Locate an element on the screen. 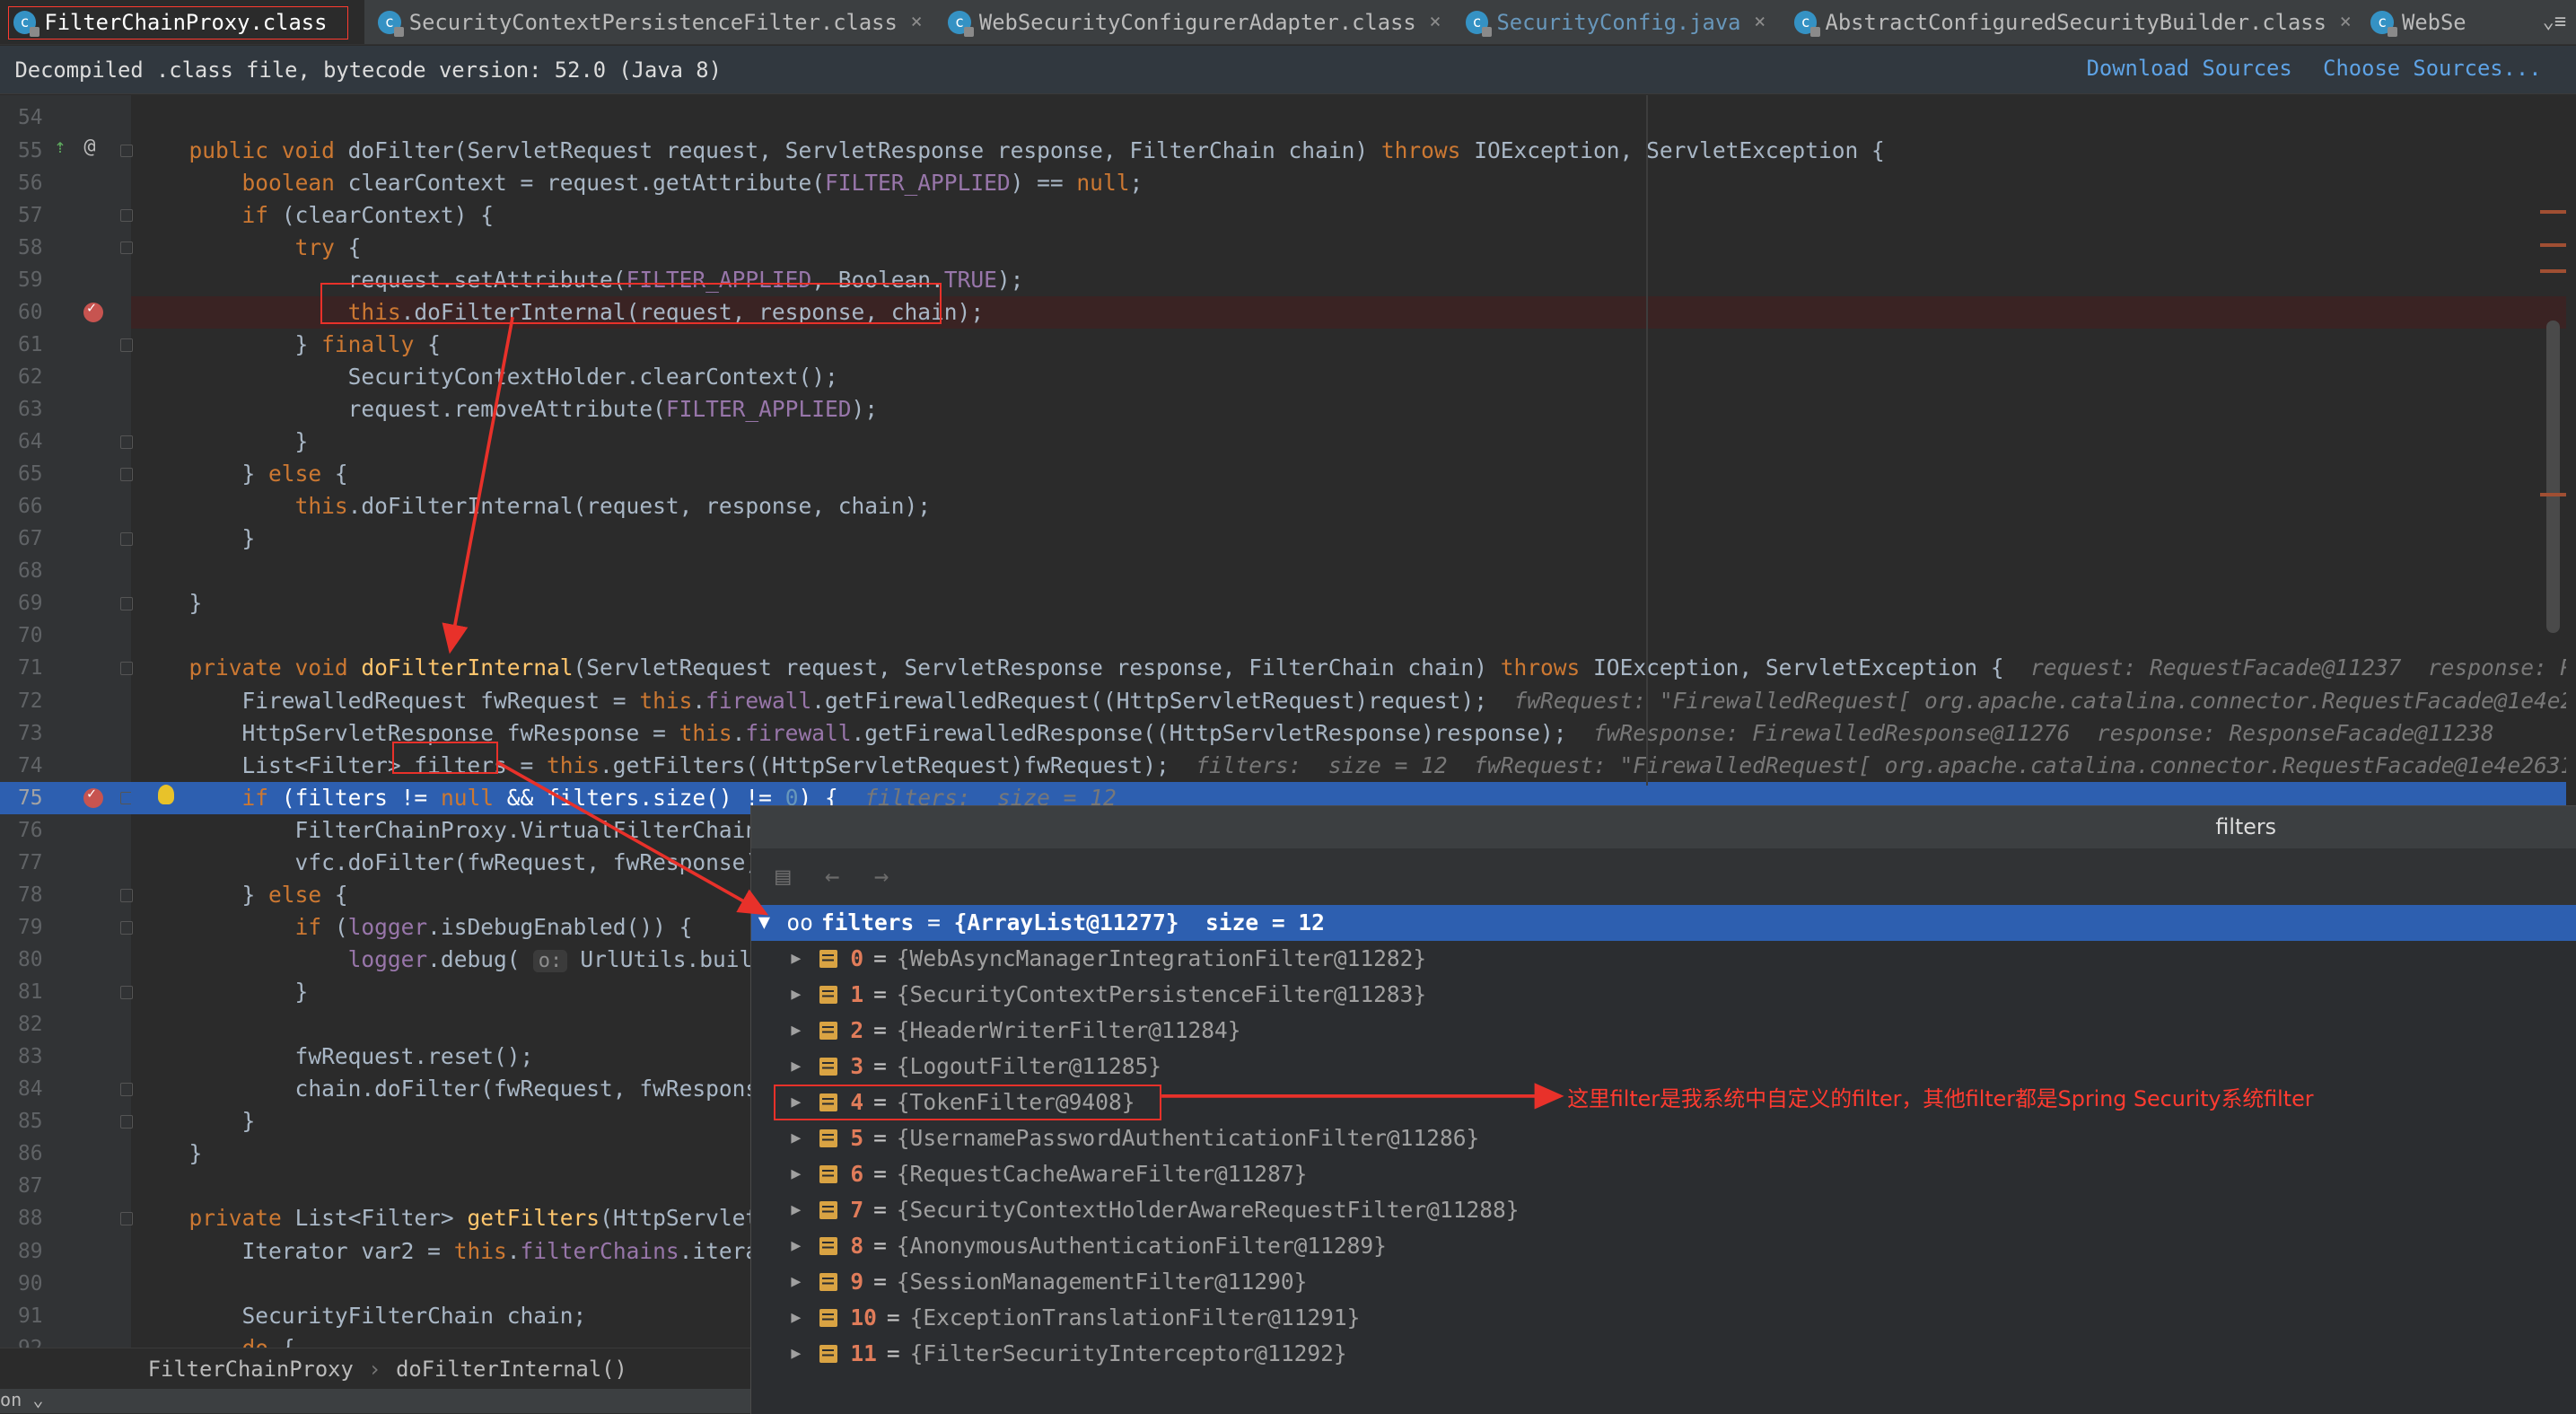  intention-bulb-icon is located at coordinates (165, 795).